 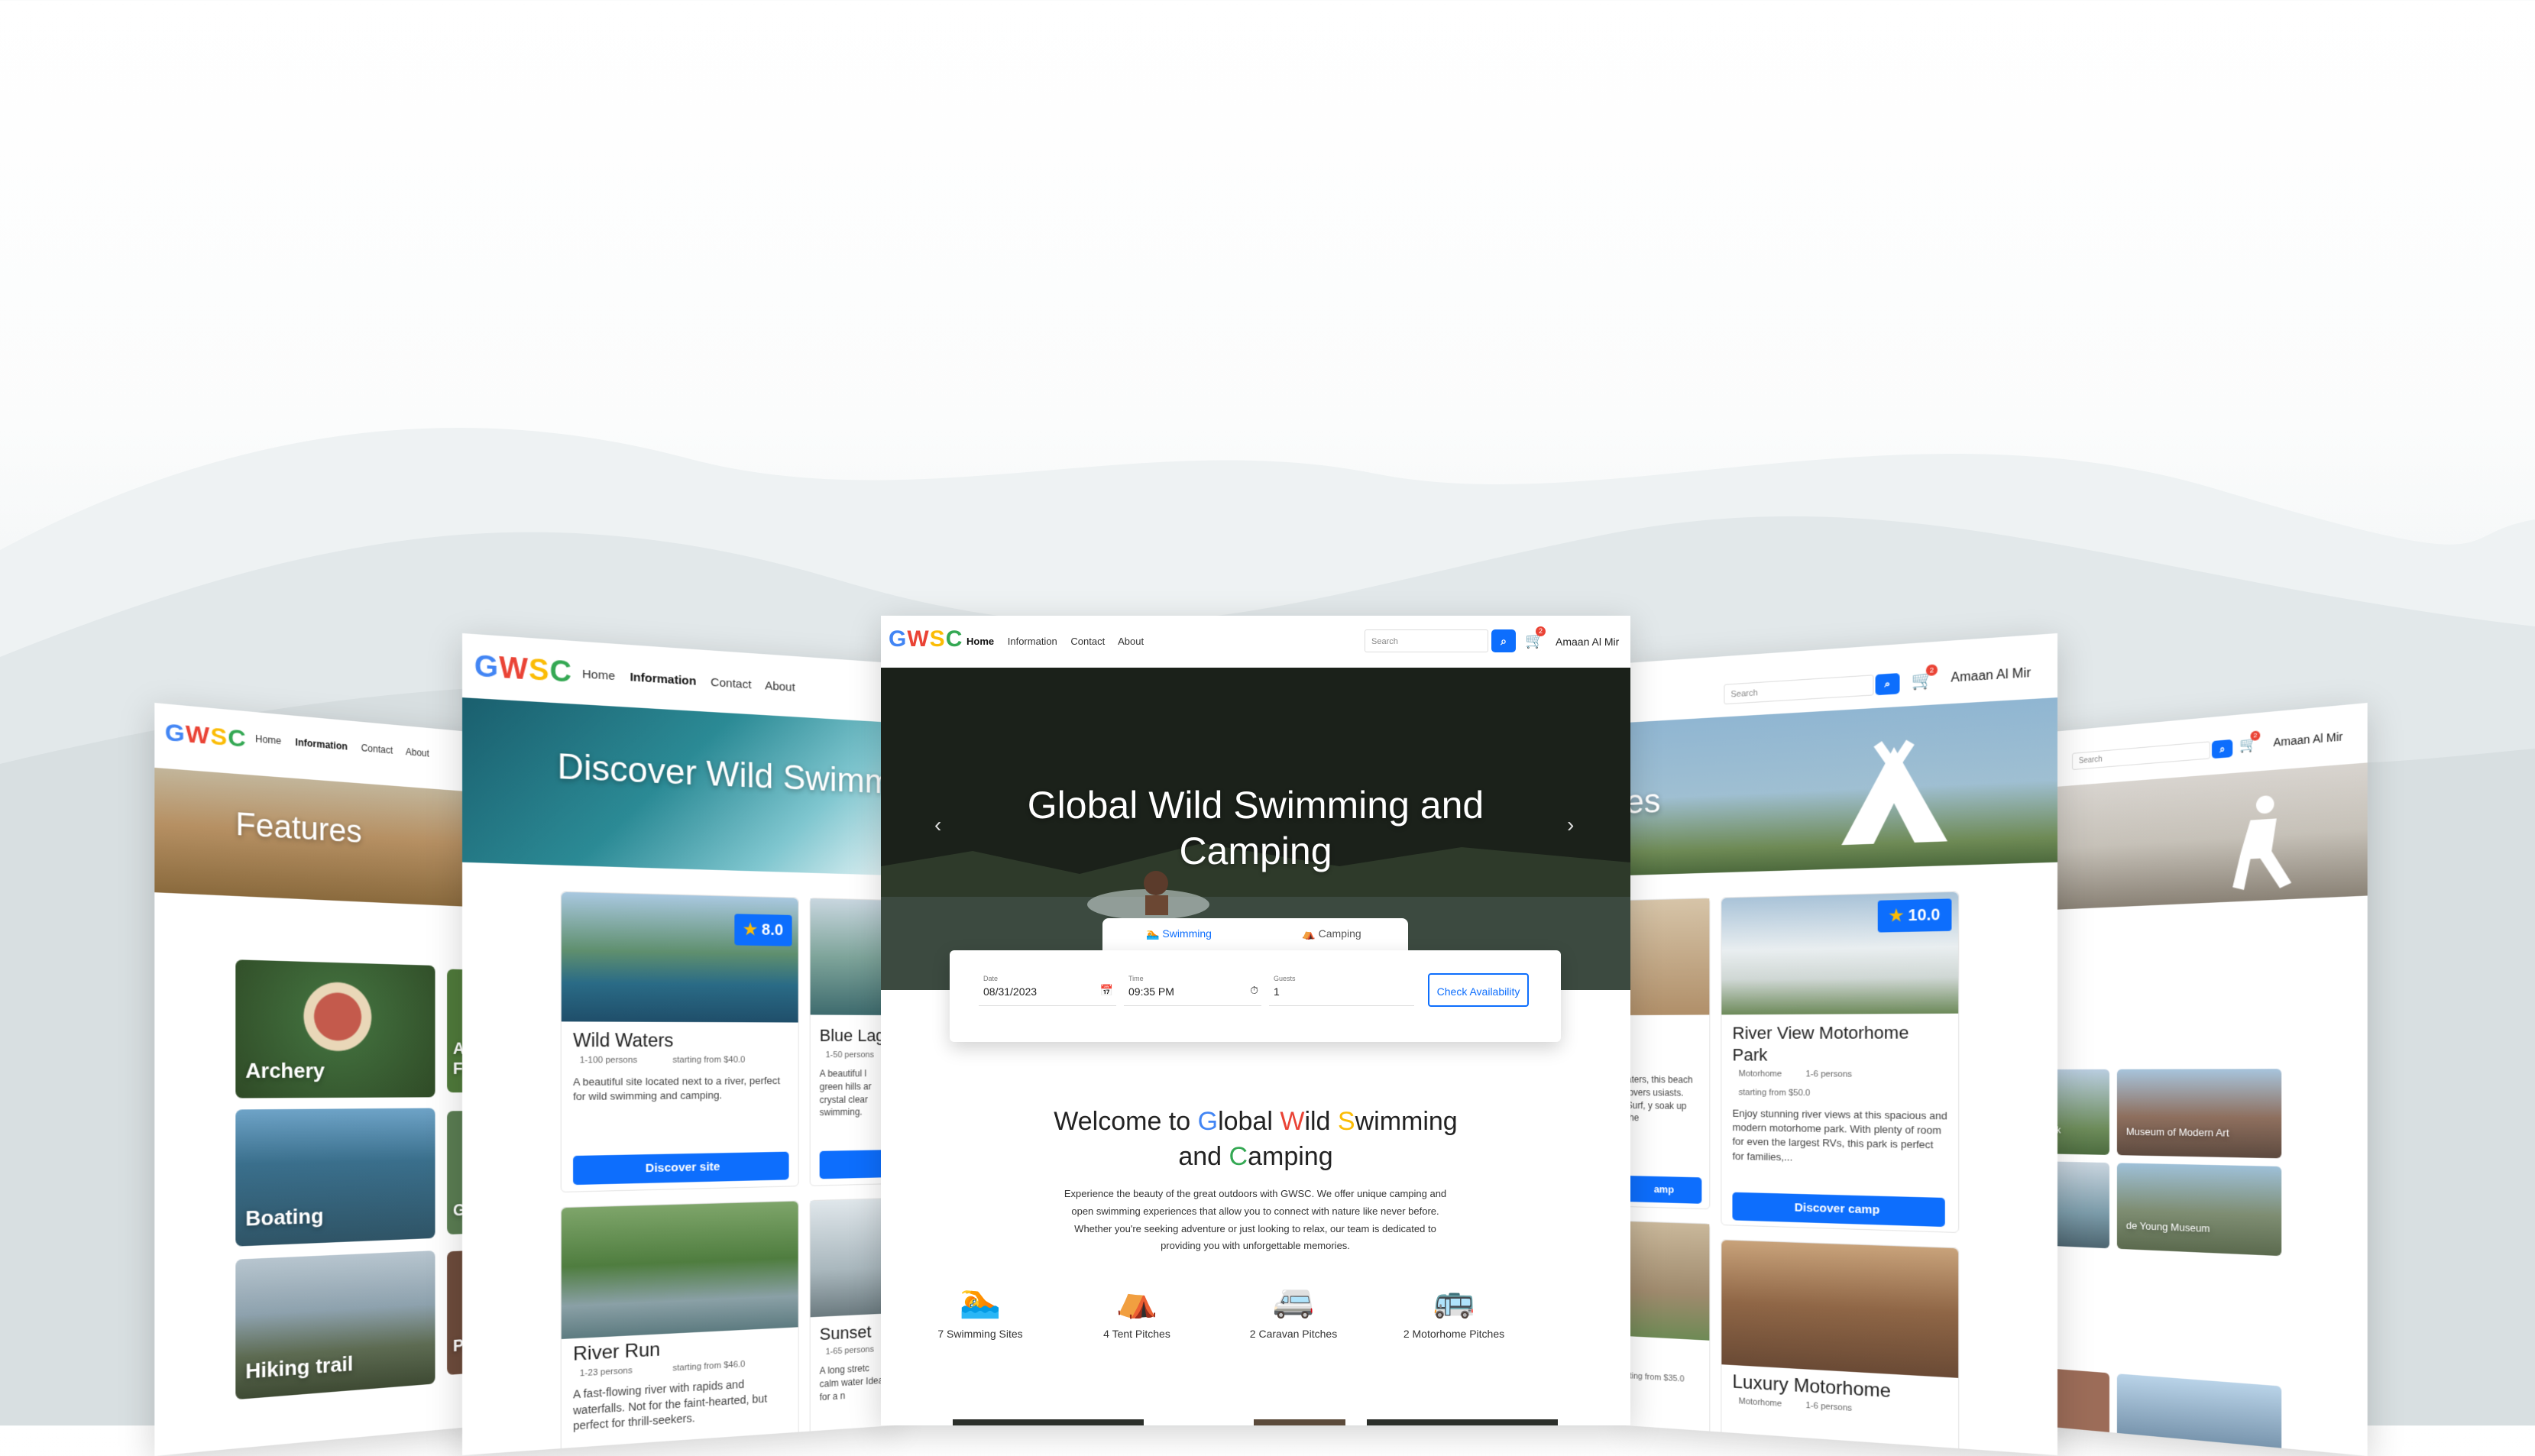 I want to click on features-hero-image: Features, so click(x=320, y=838).